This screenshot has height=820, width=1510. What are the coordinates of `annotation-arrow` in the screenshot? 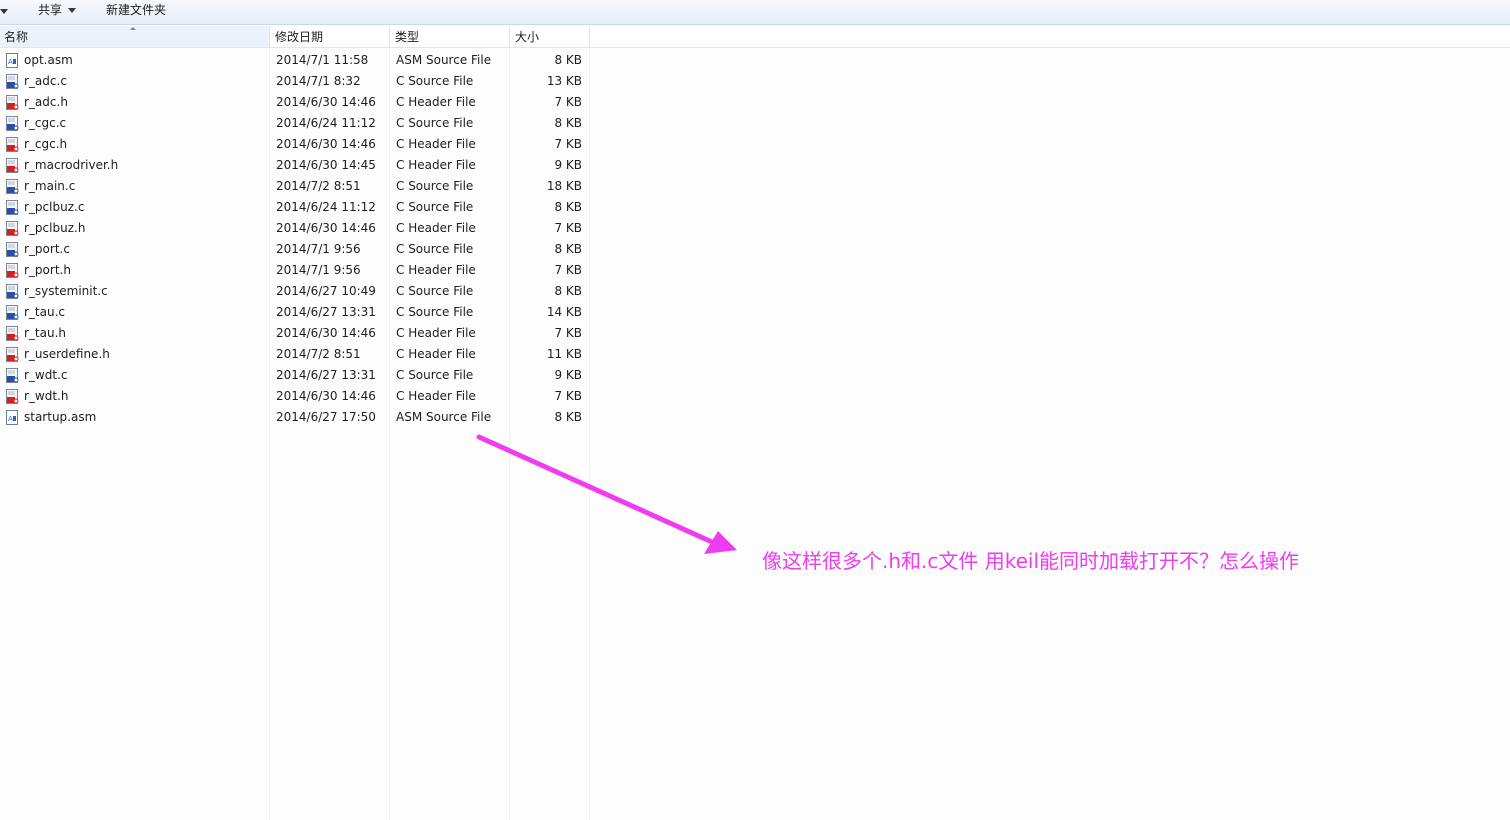 It's located at (606, 494).